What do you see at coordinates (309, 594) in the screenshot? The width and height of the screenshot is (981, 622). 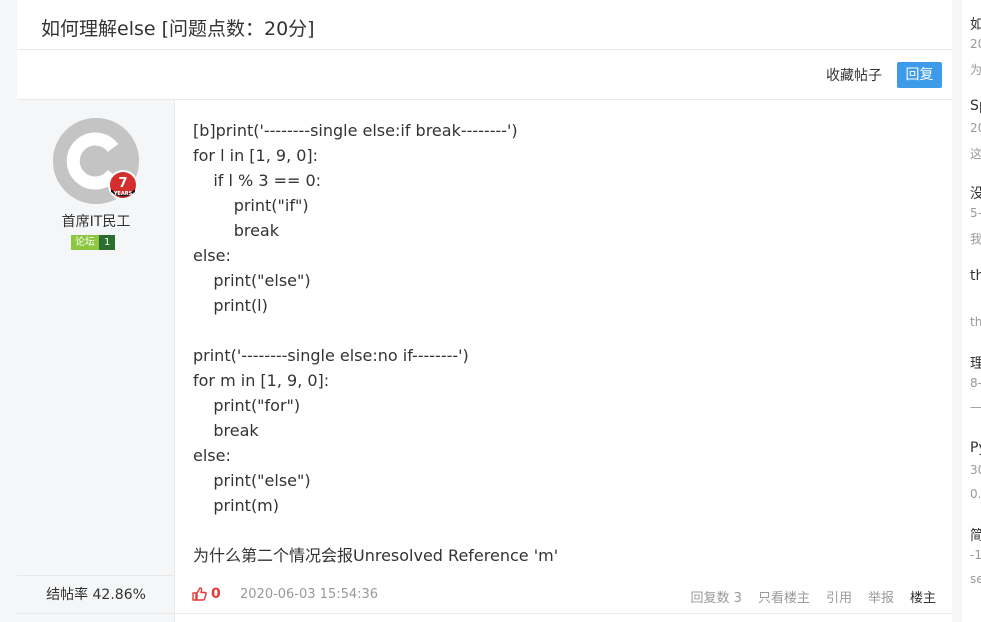 I see `post-time: 2020-06-03 15:54:36` at bounding box center [309, 594].